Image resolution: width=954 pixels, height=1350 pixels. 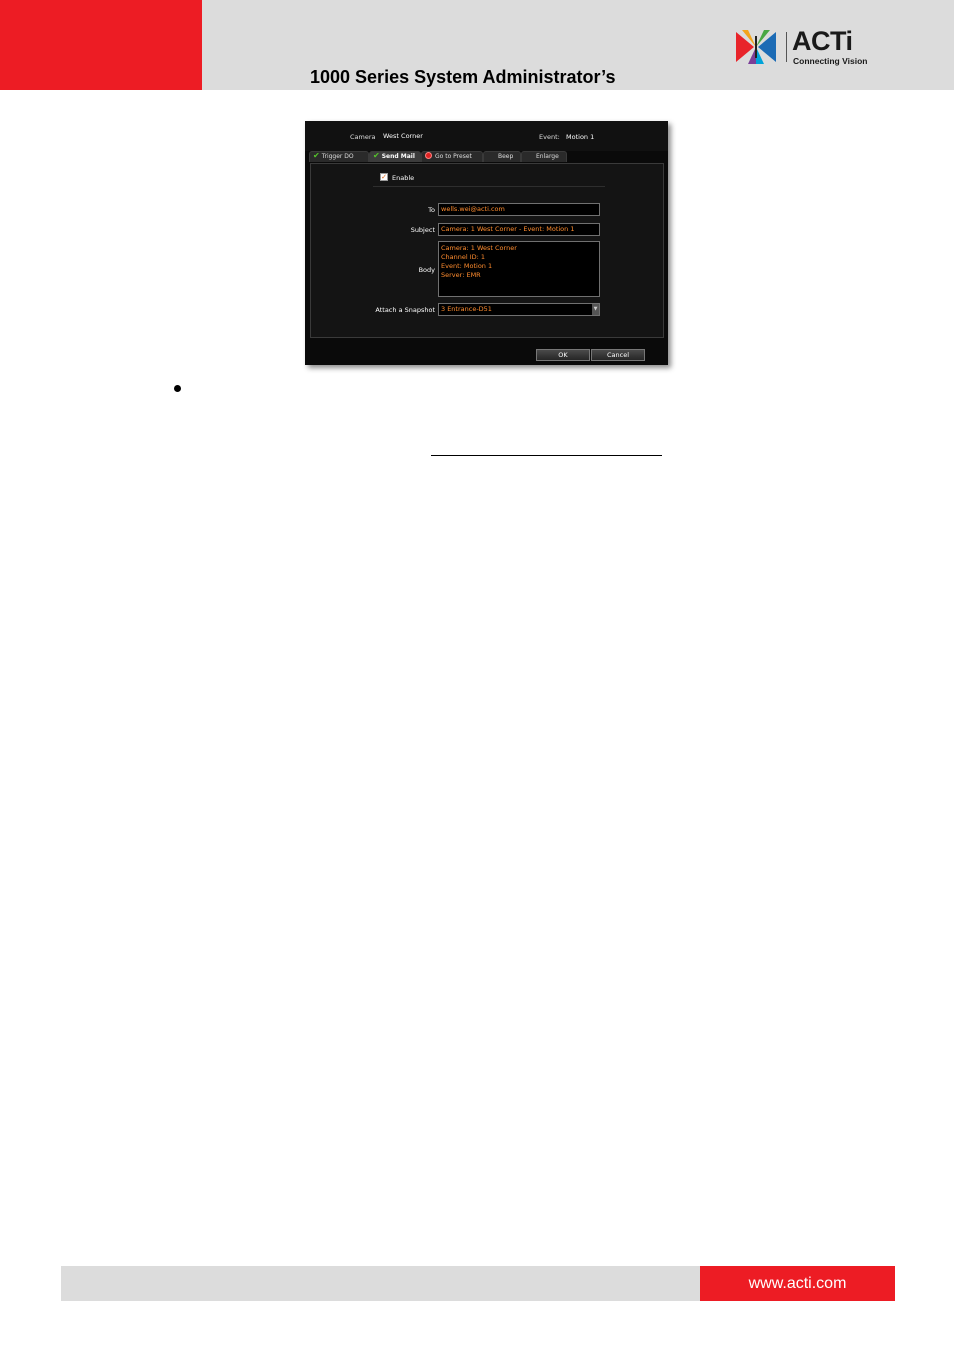 What do you see at coordinates (177, 388) in the screenshot?
I see `bullet-point` at bounding box center [177, 388].